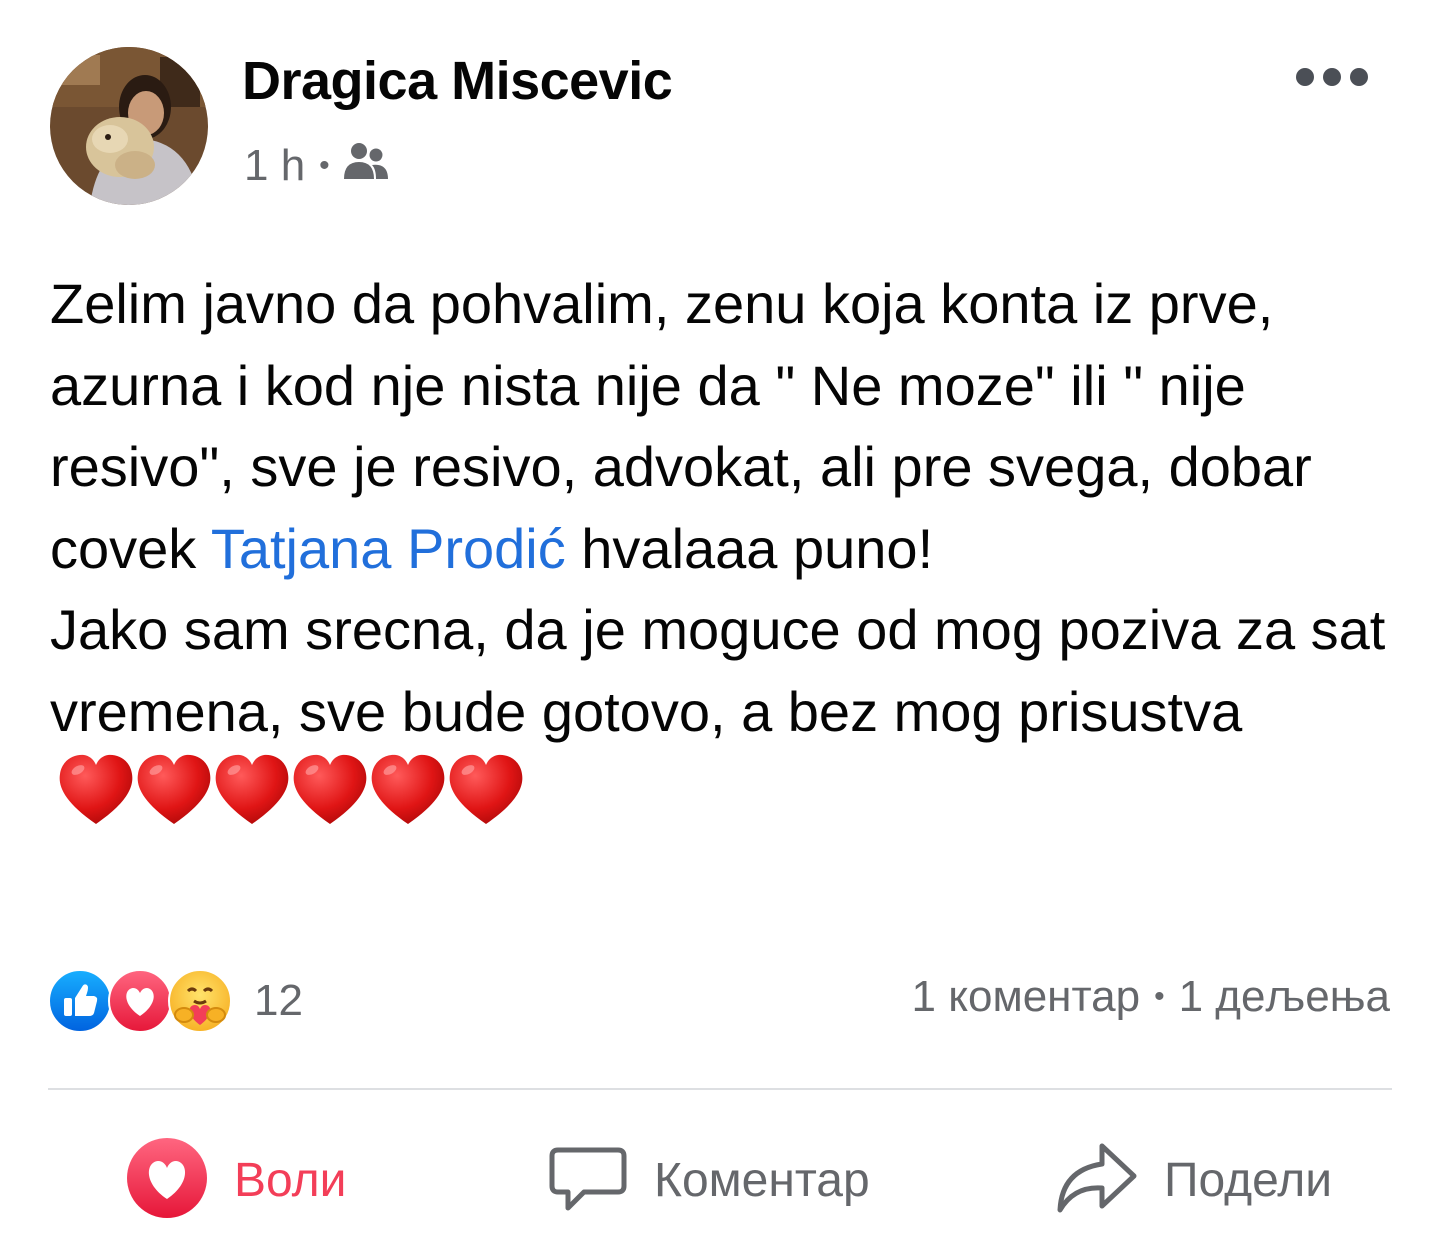  I want to click on comment-button: Коментар, so click(709, 1180).